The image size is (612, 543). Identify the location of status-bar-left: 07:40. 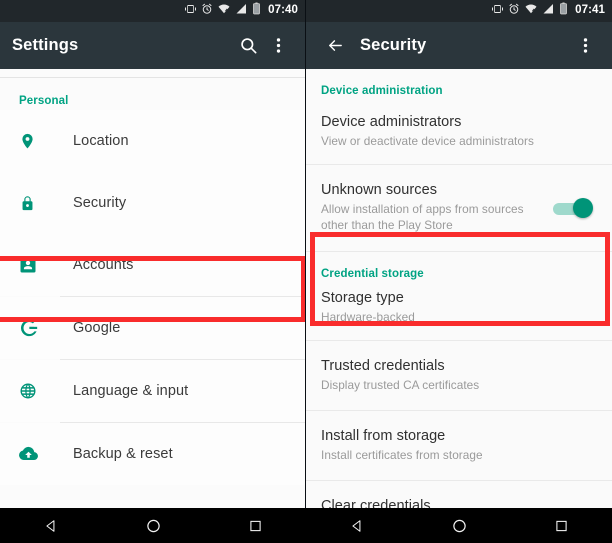
(152, 11).